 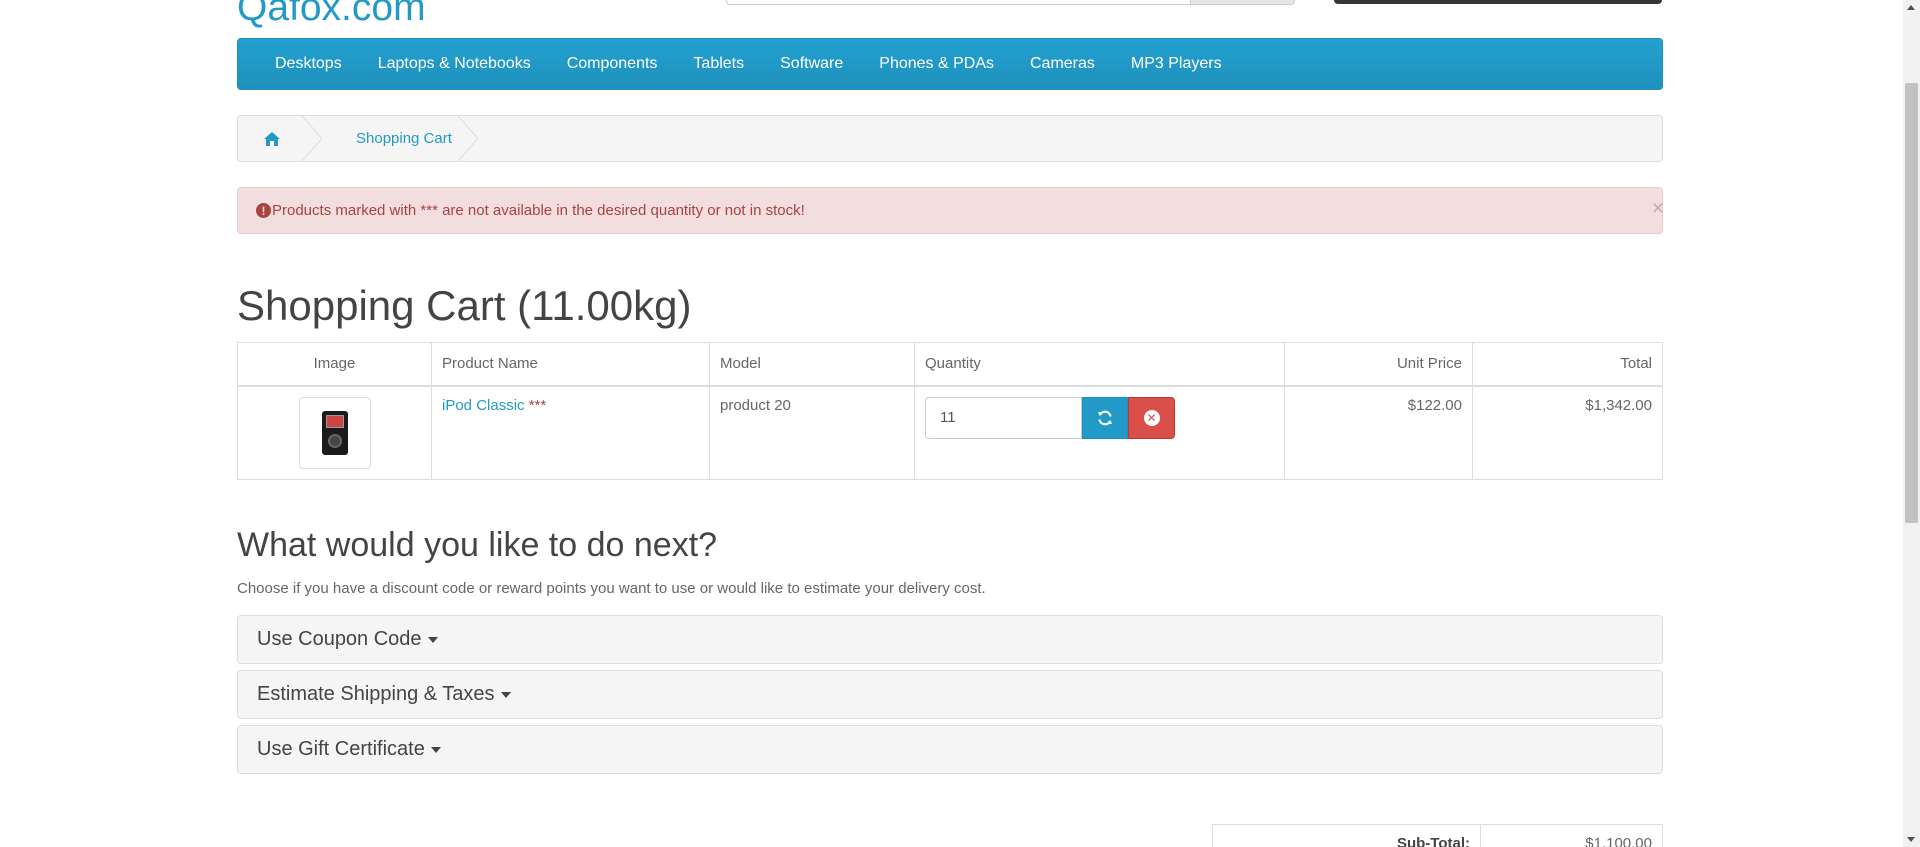 I want to click on totals-table: Sub-Total: $1,100.00, so click(x=1437, y=835).